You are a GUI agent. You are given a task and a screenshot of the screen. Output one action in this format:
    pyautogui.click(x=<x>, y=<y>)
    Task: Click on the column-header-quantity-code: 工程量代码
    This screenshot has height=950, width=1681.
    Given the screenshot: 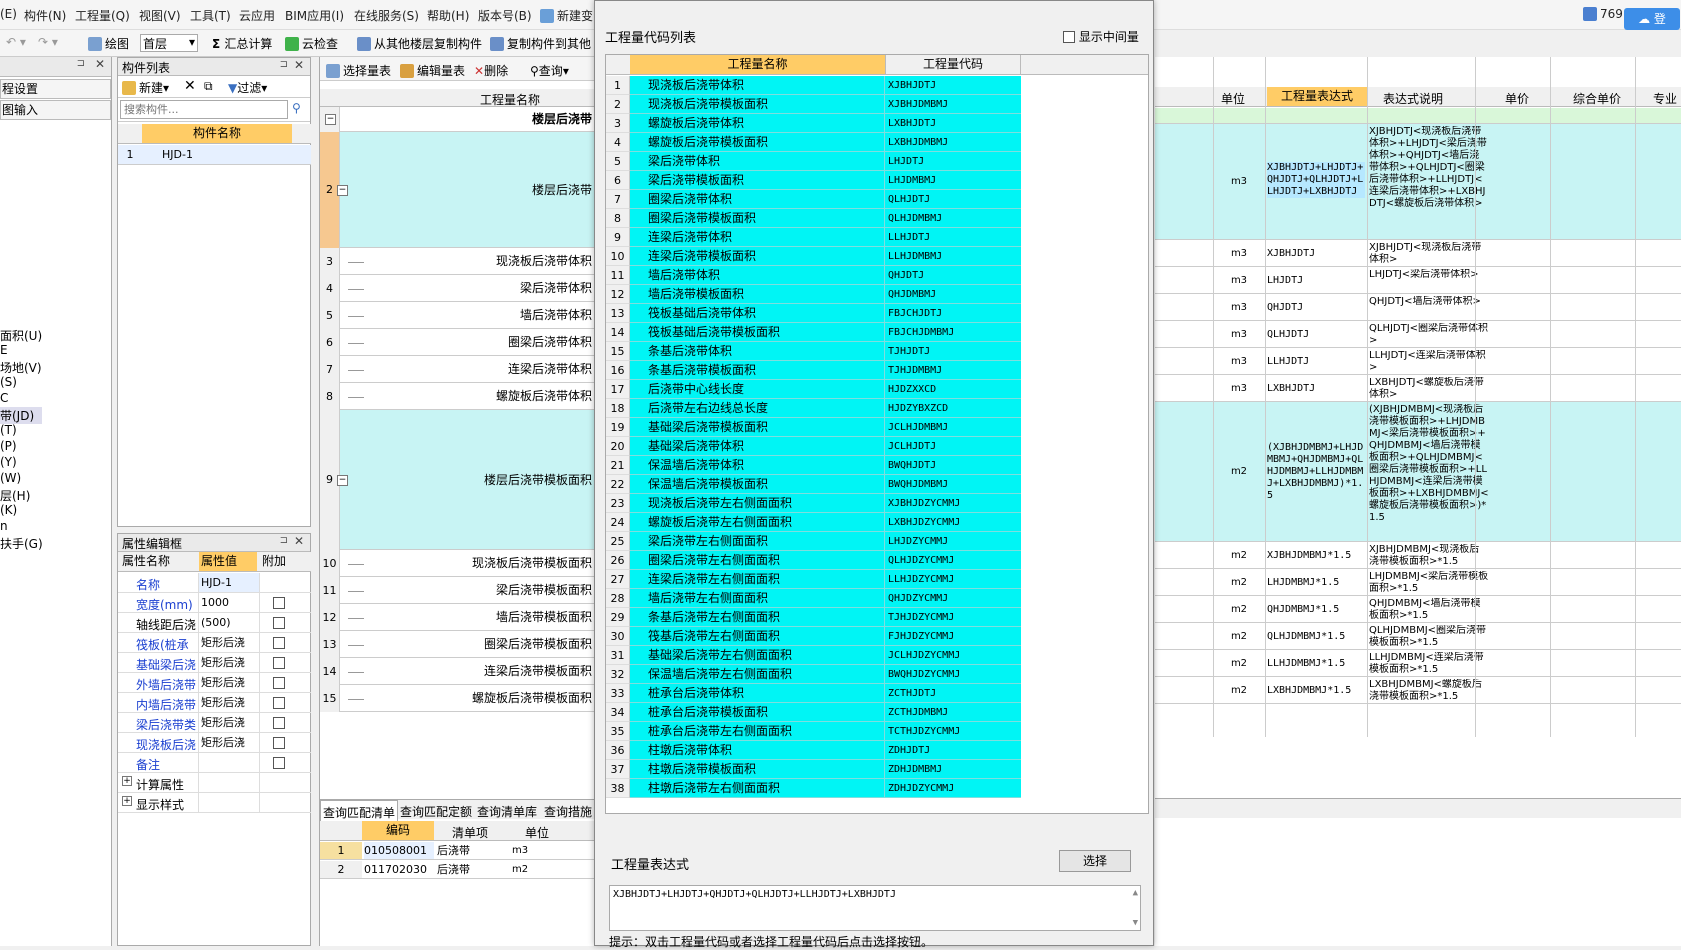 What is the action you would take?
    pyautogui.click(x=953, y=64)
    